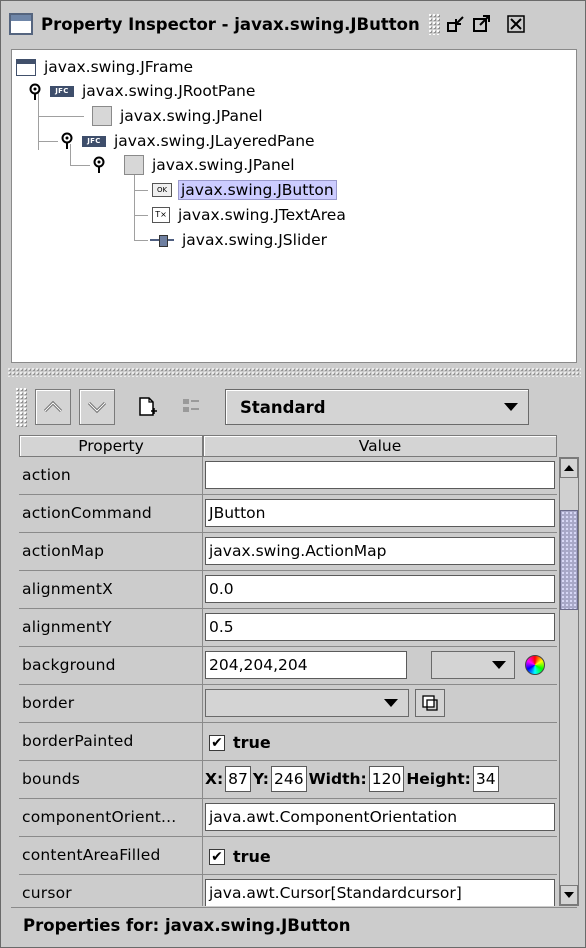 The image size is (586, 948). What do you see at coordinates (26, 67) in the screenshot?
I see `frame-icon` at bounding box center [26, 67].